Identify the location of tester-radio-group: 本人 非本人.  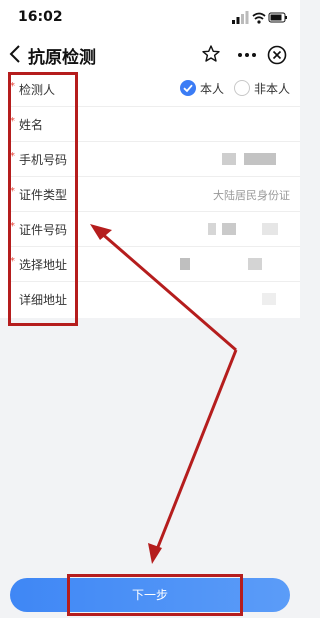
(235, 89).